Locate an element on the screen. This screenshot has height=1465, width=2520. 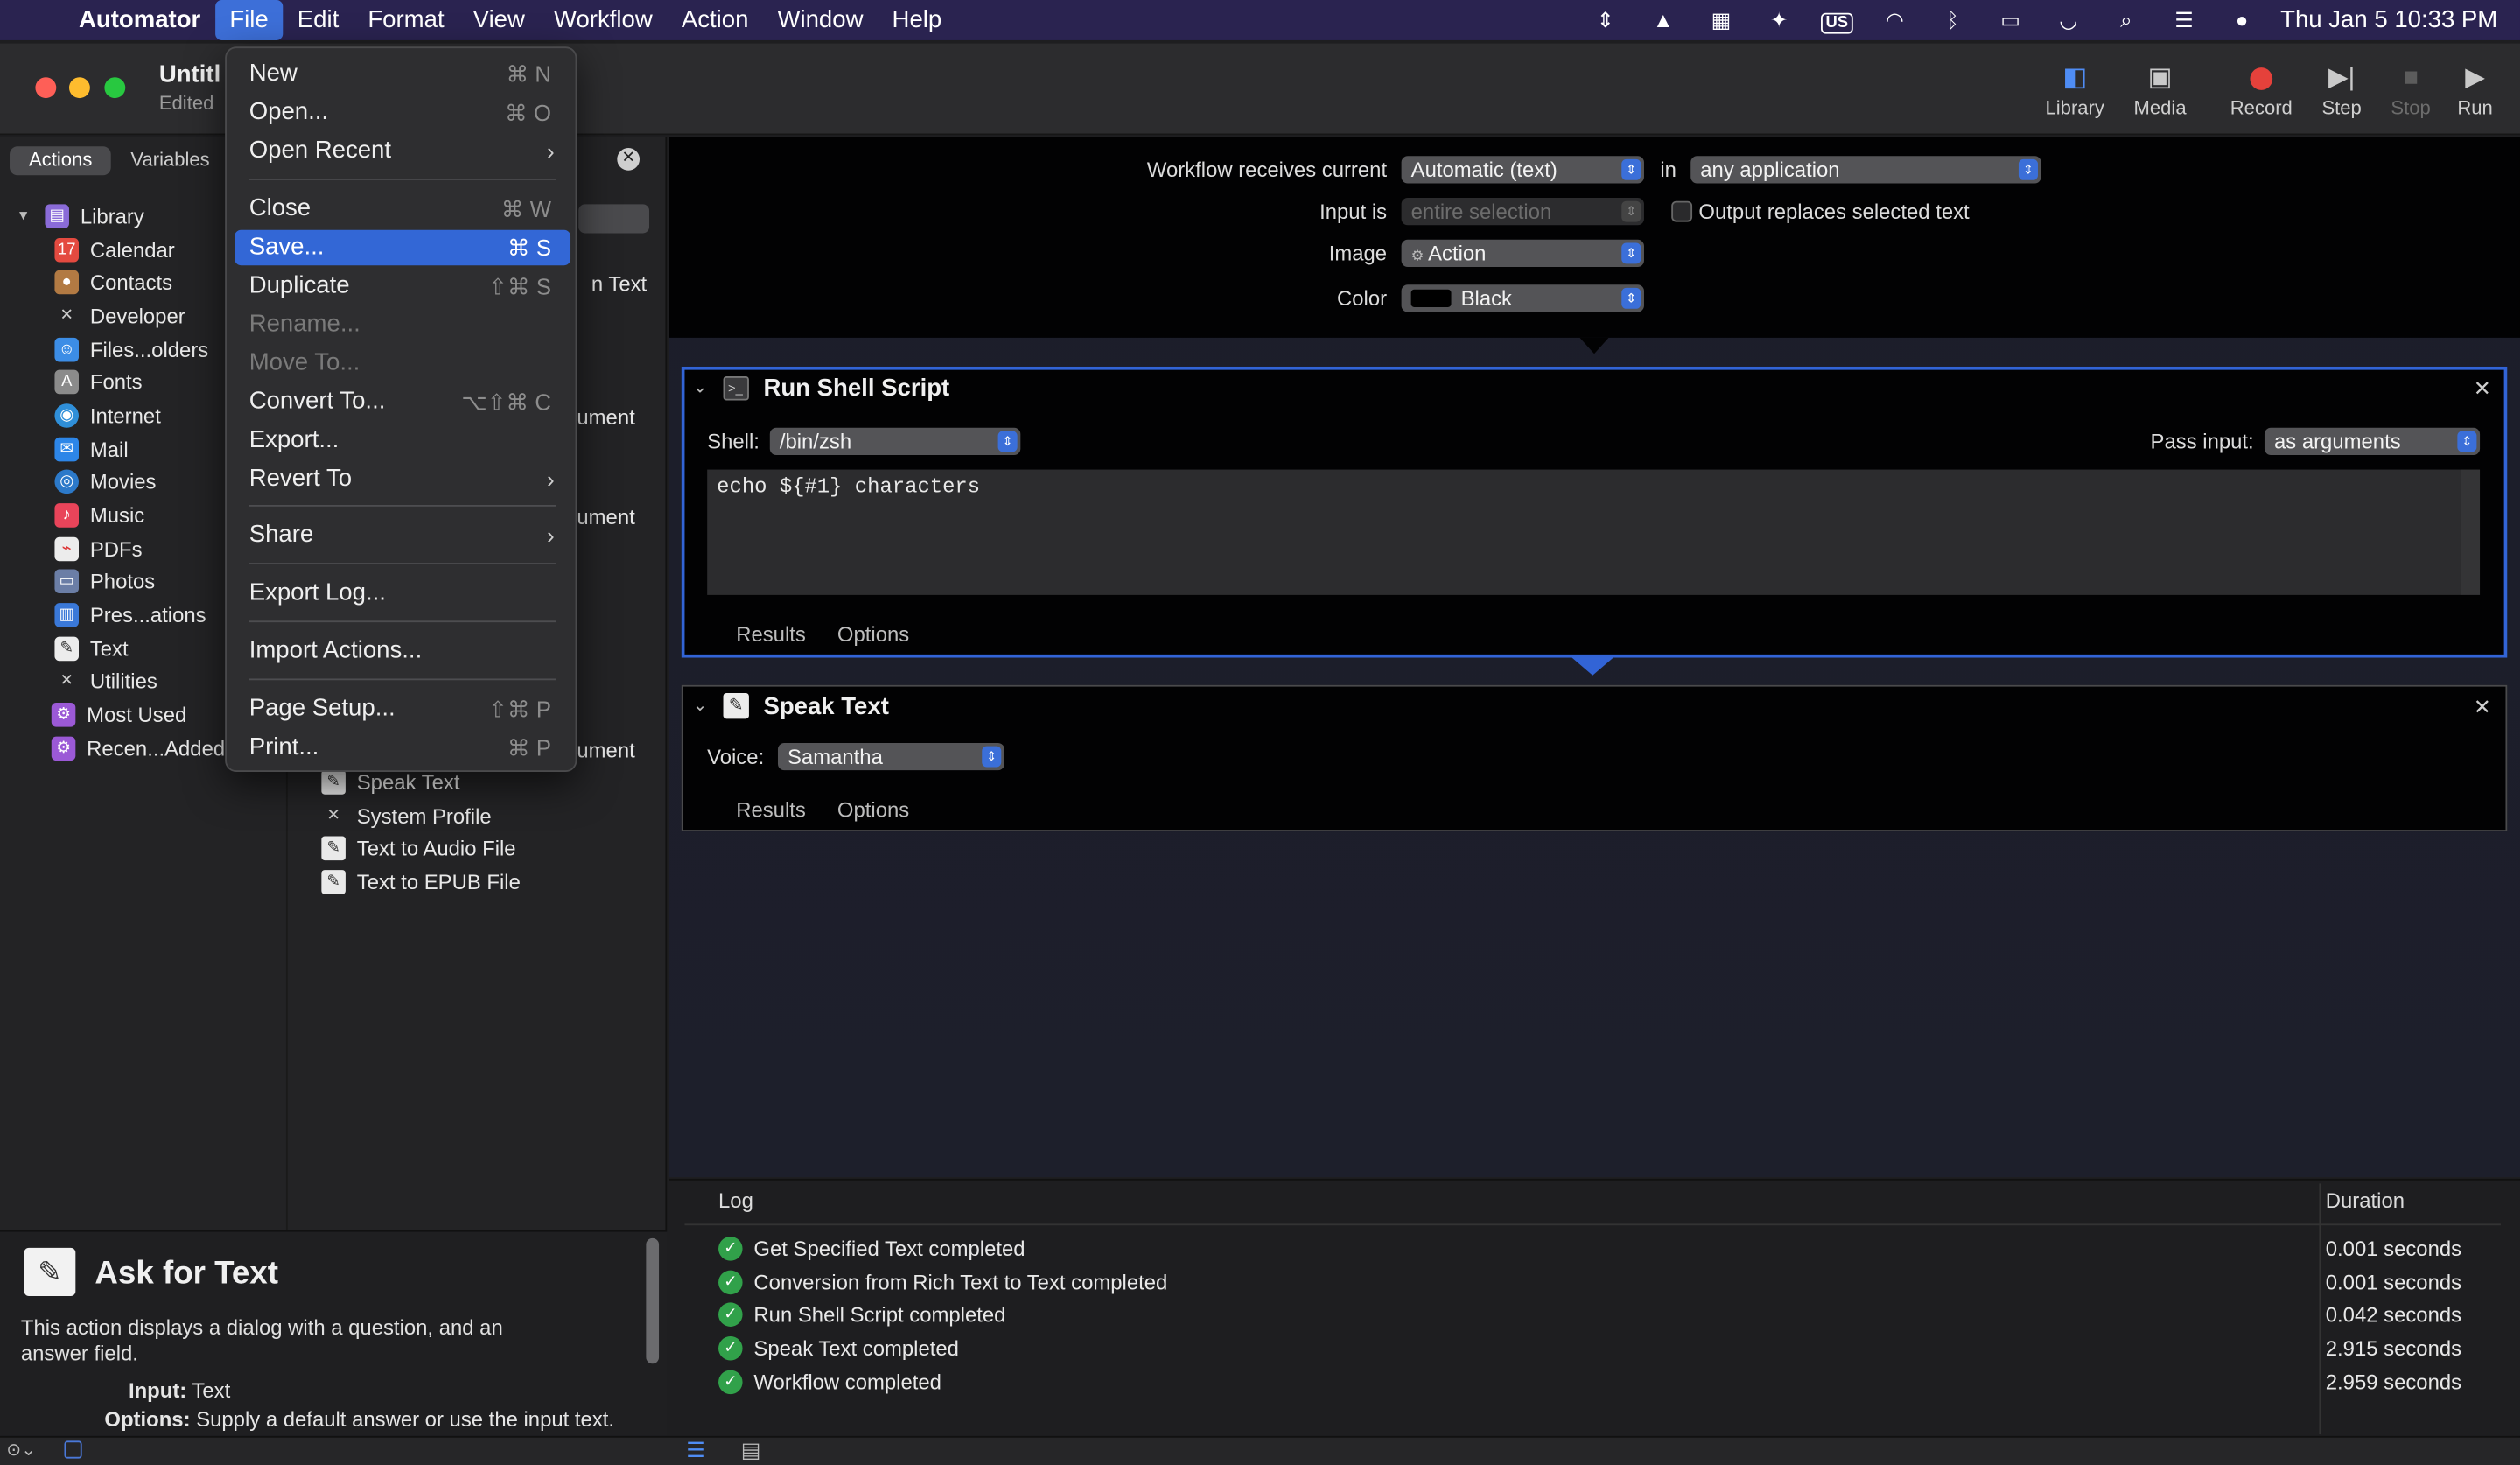
run-icon: ▶ is located at coordinates (2475, 78).